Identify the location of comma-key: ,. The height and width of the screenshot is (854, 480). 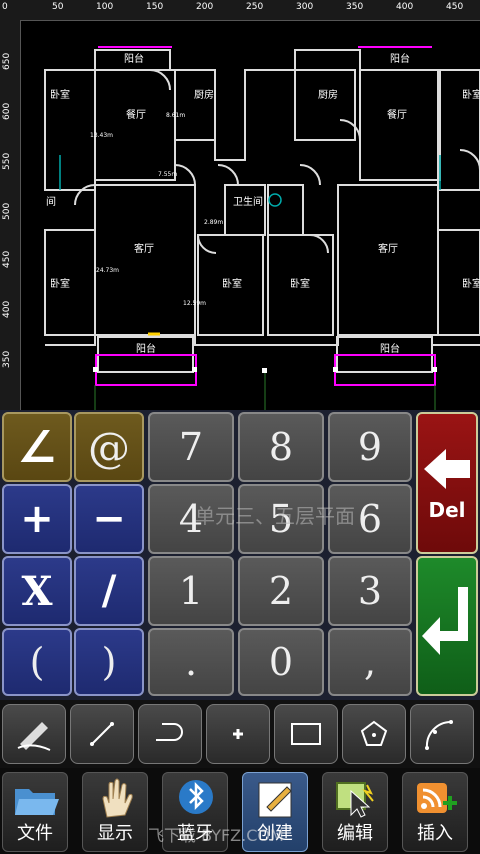
(370, 662).